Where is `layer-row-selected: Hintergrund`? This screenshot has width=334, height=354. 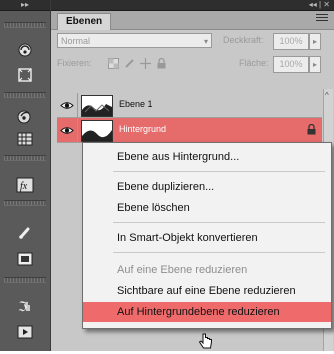
layer-row-selected: Hintergrund is located at coordinates (189, 130).